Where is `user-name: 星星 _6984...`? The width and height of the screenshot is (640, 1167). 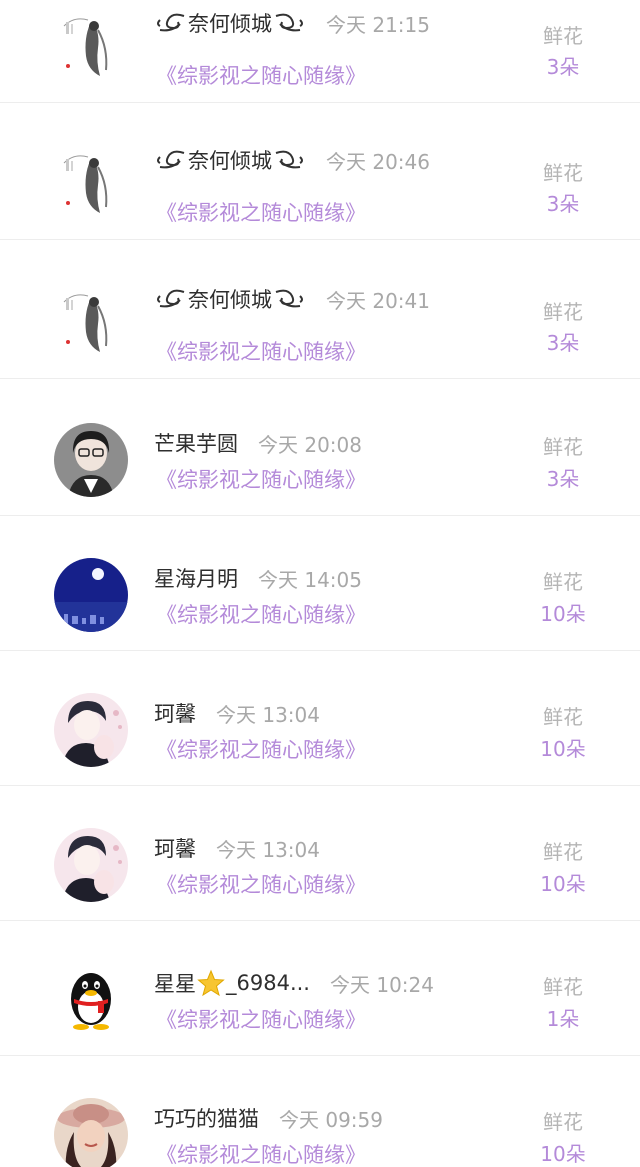
user-name: 星星 _6984... is located at coordinates (232, 983).